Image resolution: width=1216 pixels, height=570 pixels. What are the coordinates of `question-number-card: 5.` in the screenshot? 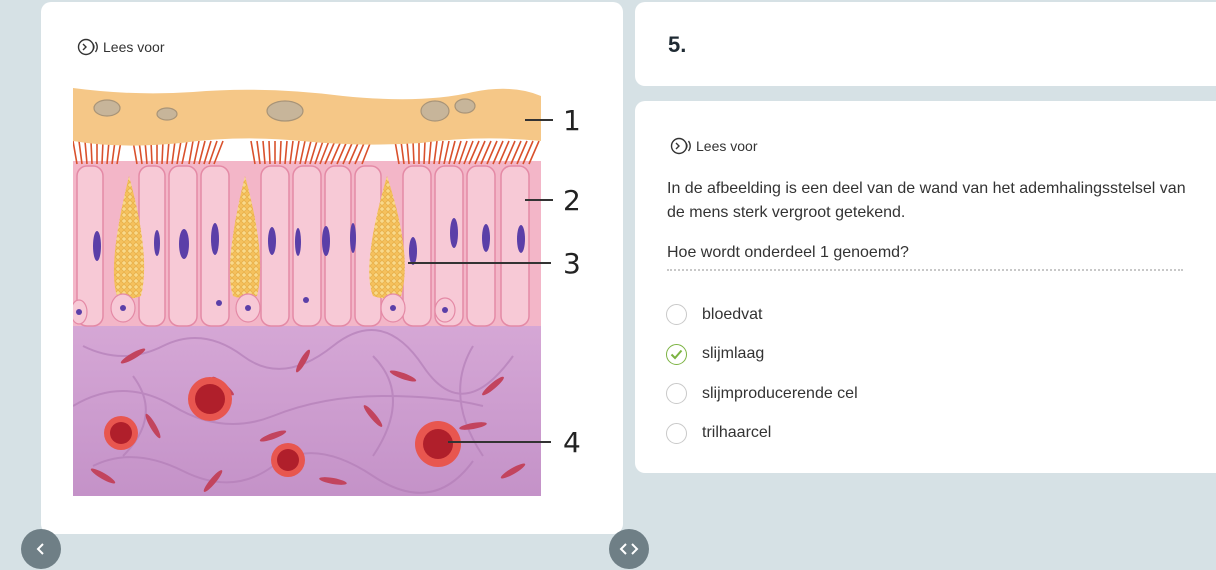 It's located at (925, 44).